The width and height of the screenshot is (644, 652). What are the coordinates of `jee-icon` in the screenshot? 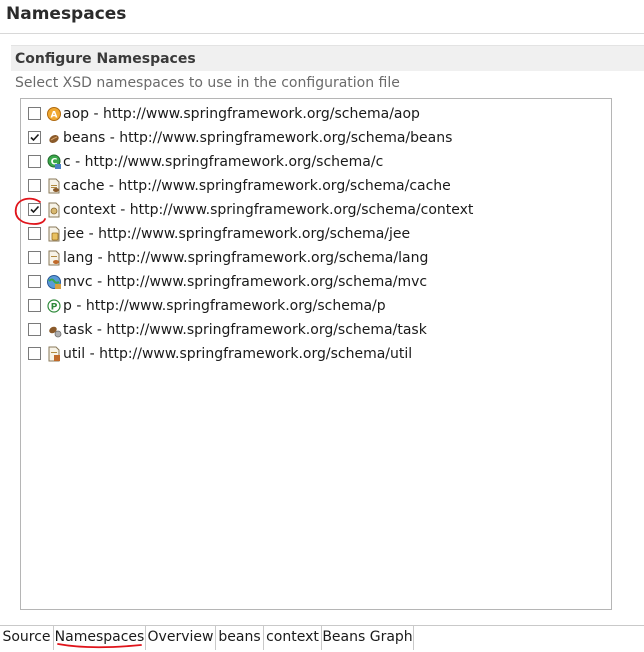 It's located at (54, 234).